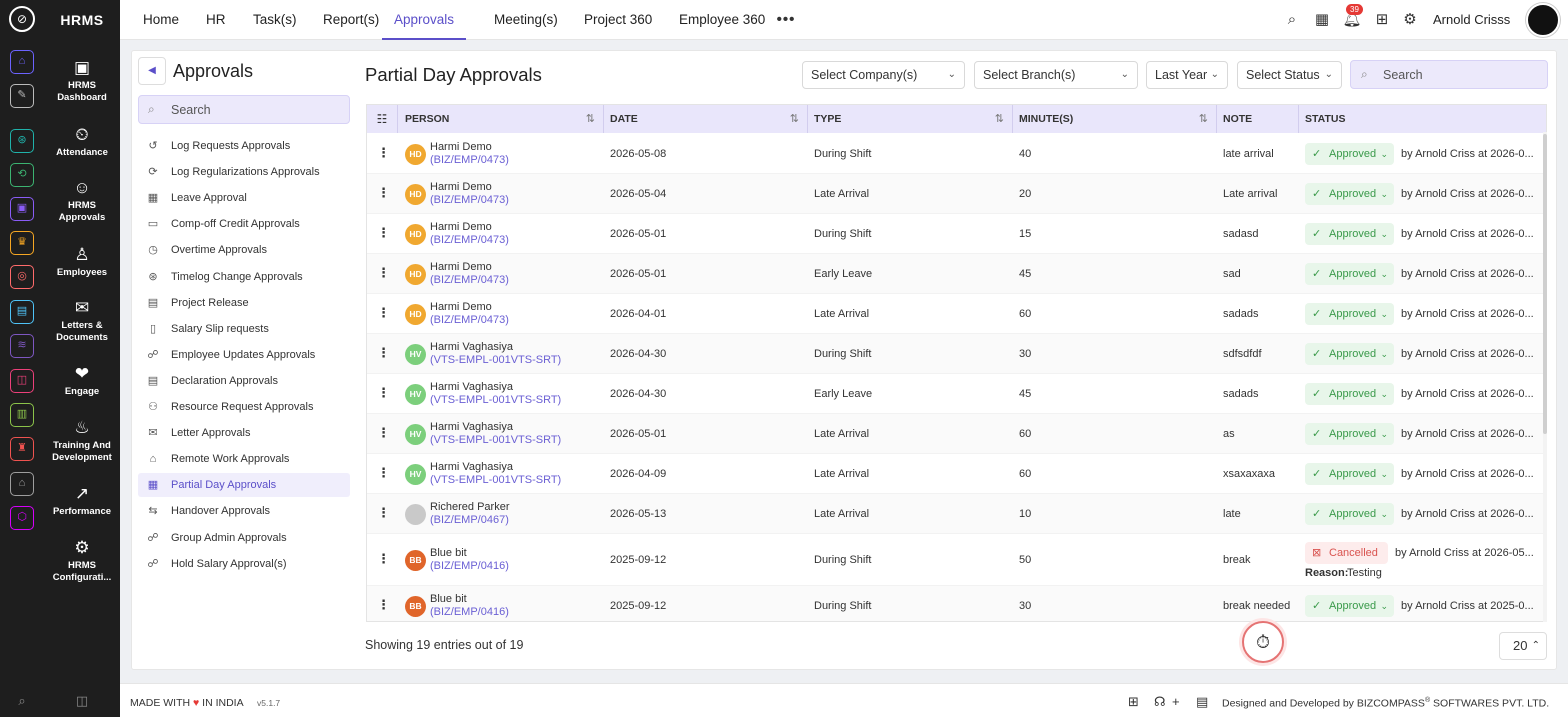  Describe the element at coordinates (275, 20) in the screenshot. I see `nav-task-s: Task(s)` at that location.